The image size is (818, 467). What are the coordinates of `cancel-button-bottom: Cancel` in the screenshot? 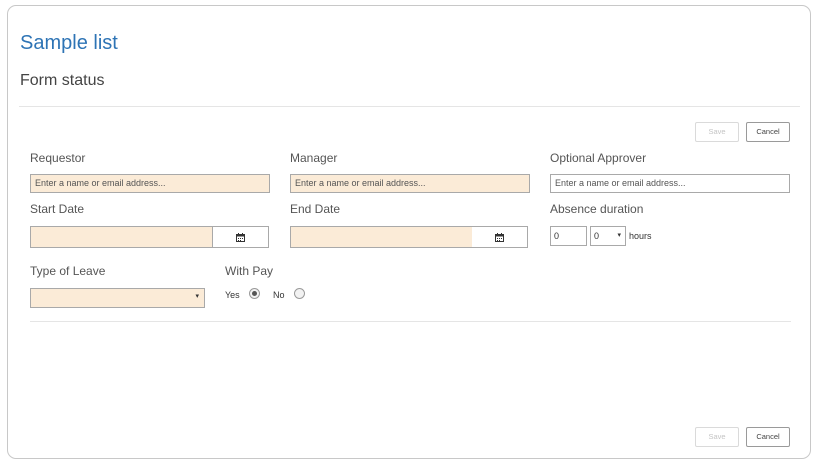 It's located at (768, 437).